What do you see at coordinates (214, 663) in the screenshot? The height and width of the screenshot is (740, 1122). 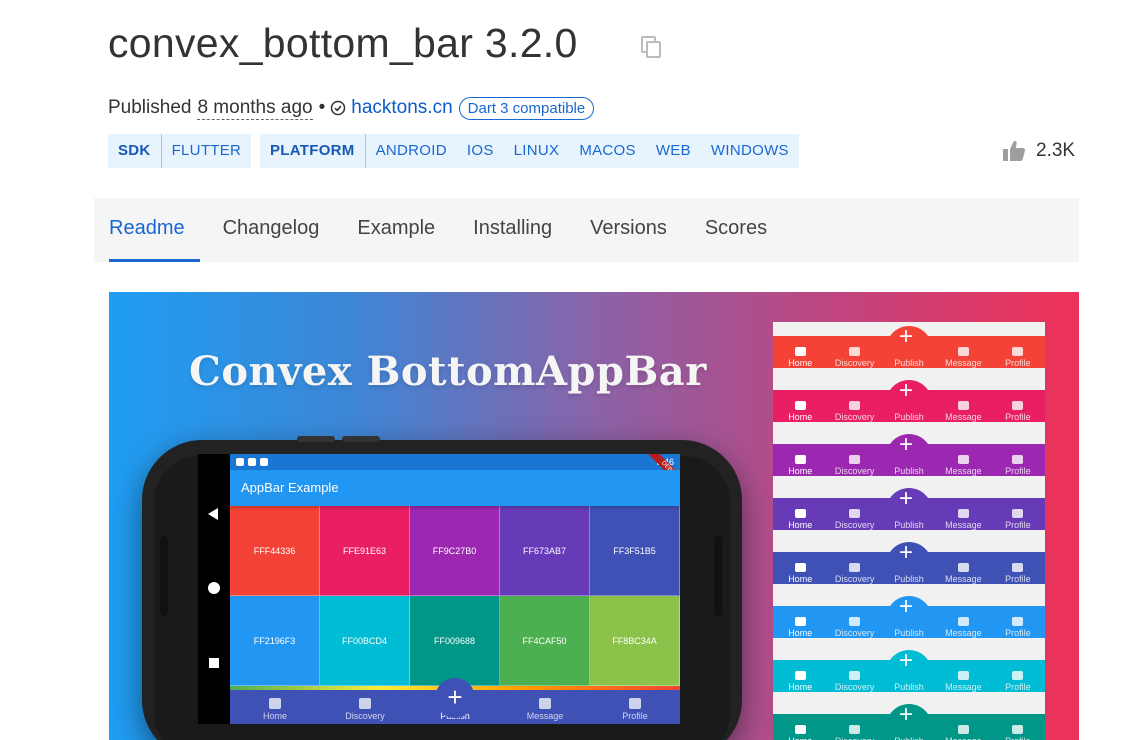 I see `recents-icon` at bounding box center [214, 663].